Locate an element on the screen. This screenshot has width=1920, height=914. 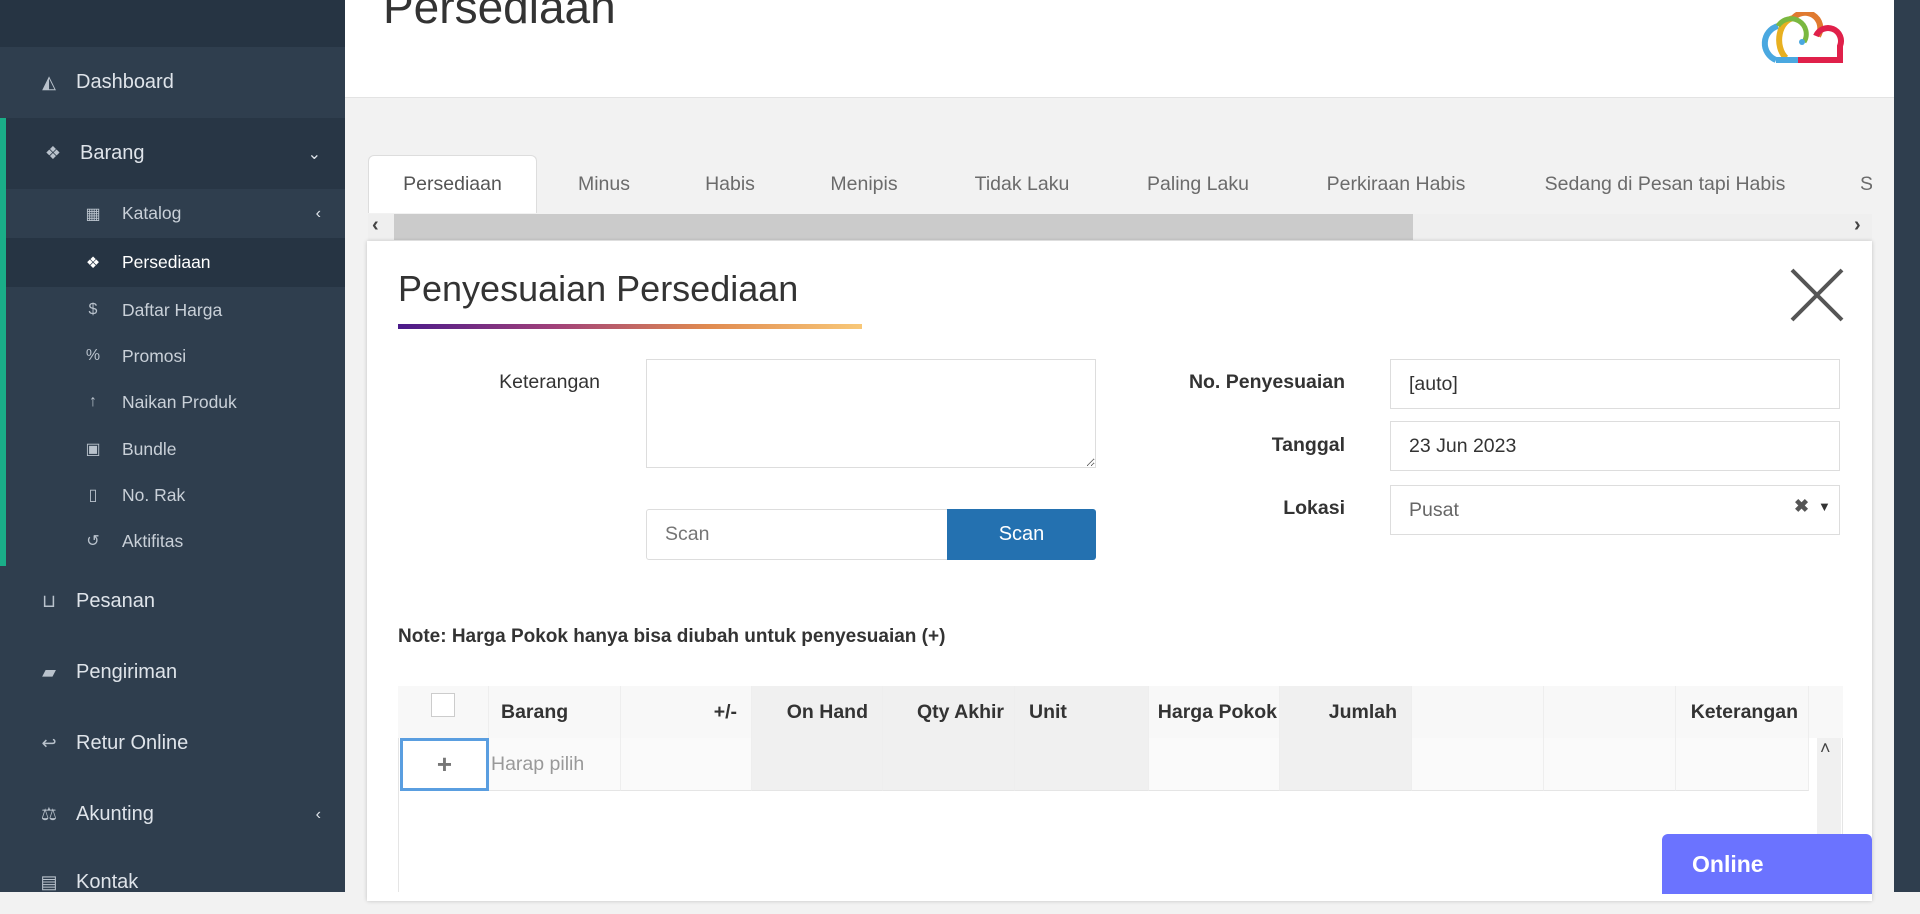
chevron-down-icon: ⌄ is located at coordinates (314, 154).